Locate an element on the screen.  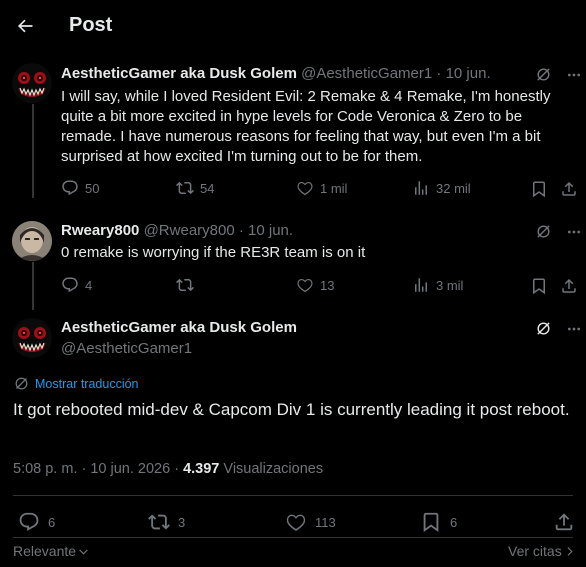
repost-button: 54 is located at coordinates (195, 188).